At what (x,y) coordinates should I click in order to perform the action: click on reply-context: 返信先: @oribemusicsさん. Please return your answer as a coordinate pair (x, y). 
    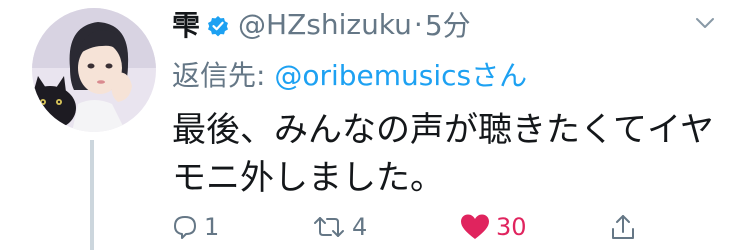
    Looking at the image, I should click on (349, 74).